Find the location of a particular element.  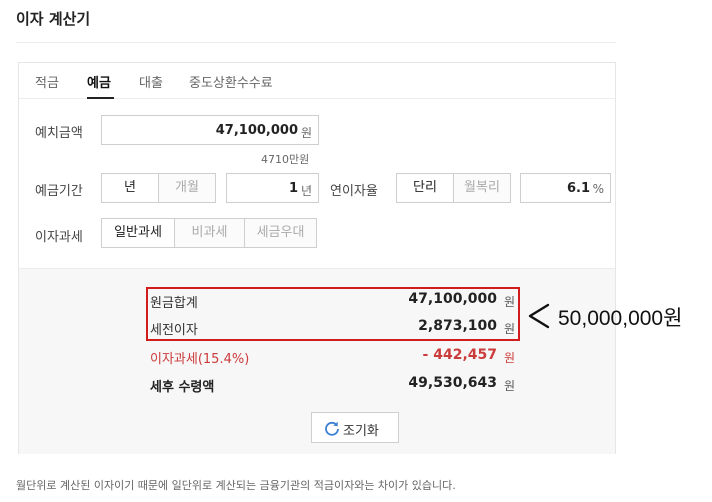

rate-type-simple: 단리 is located at coordinates (425, 188).